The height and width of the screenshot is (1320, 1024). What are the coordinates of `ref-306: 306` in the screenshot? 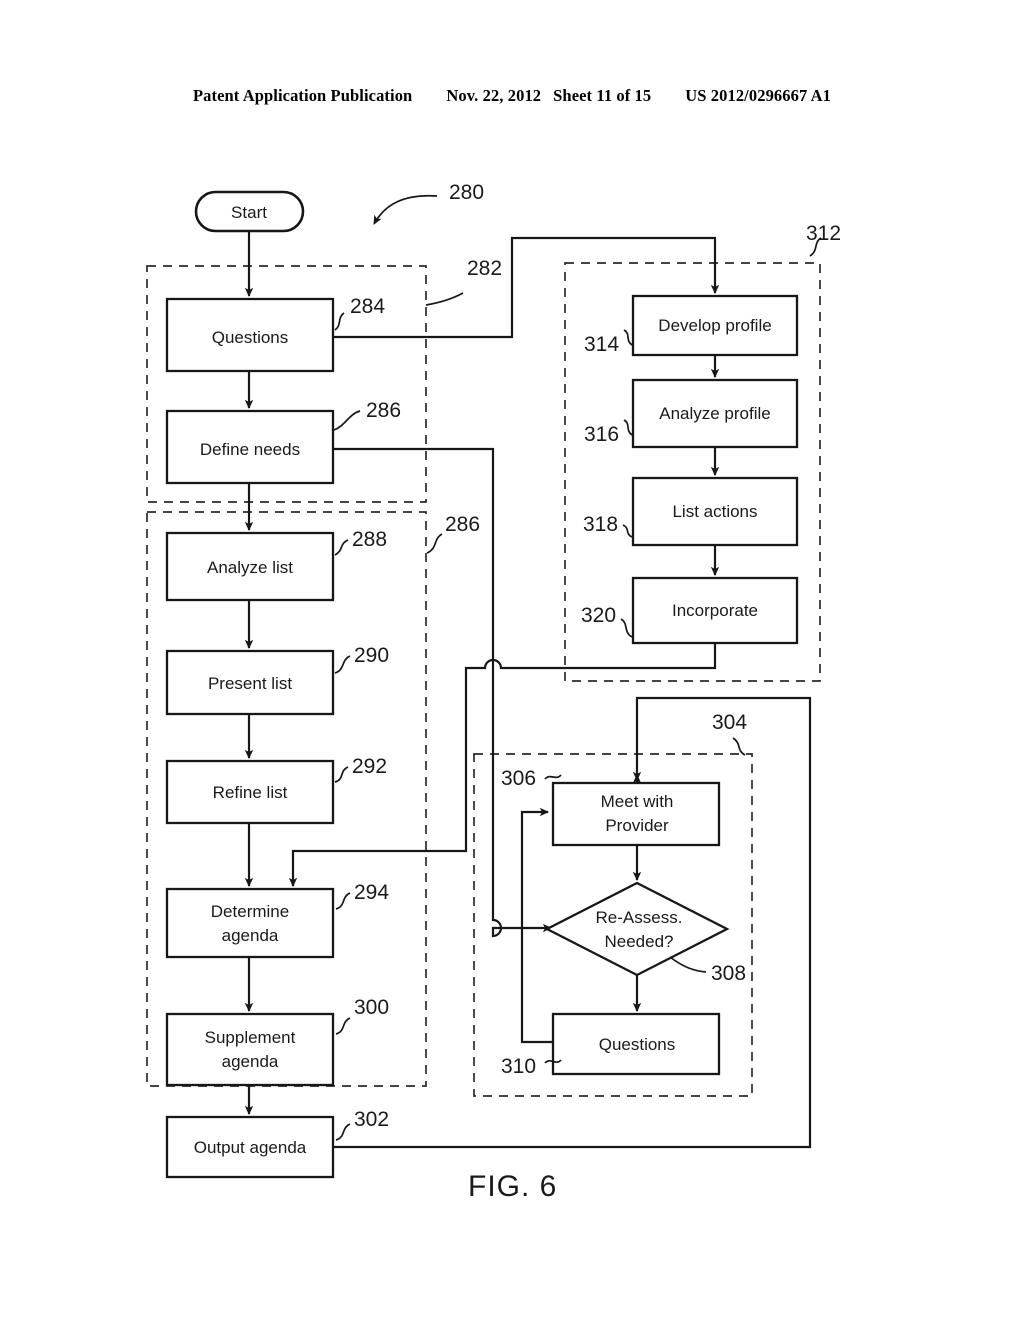 It's located at (518, 778).